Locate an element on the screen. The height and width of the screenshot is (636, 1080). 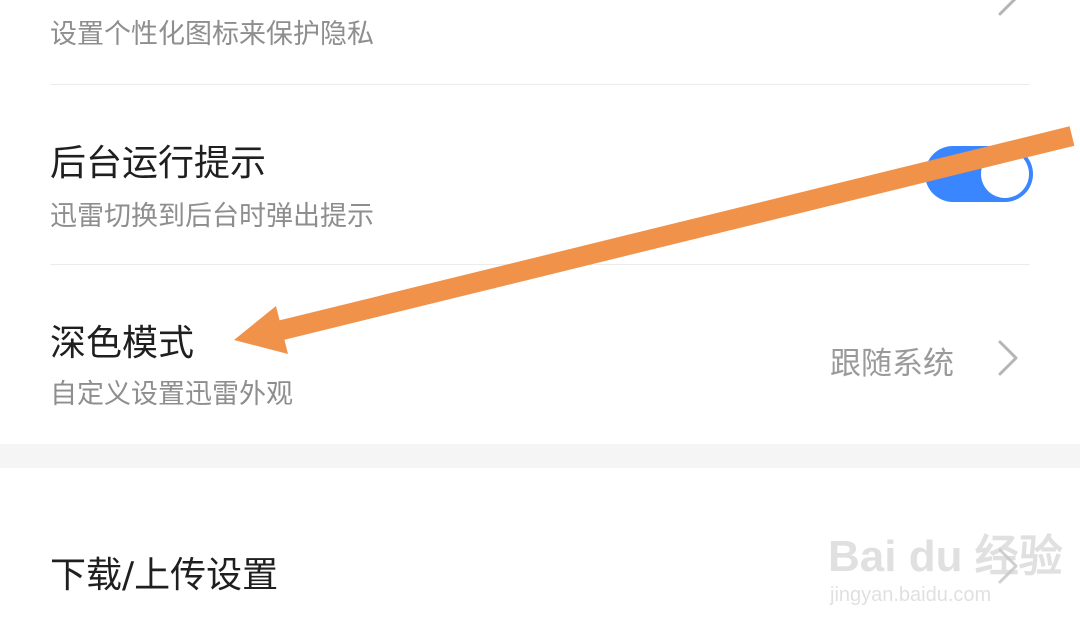
download-upload-title: 下载/上传设置 is located at coordinates (164, 575).